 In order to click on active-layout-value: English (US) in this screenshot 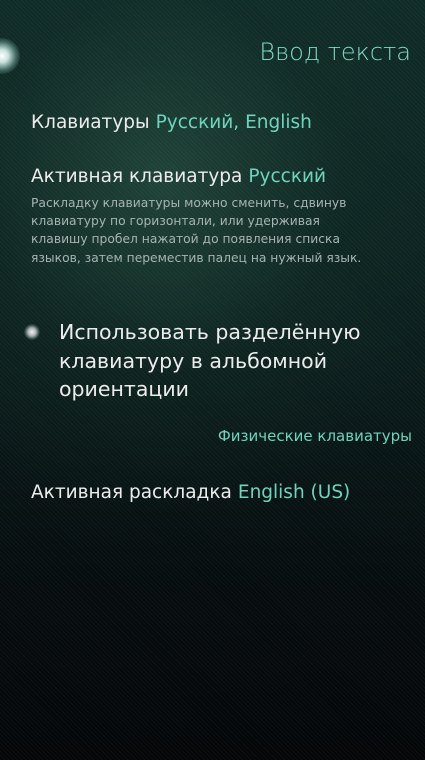, I will do `click(294, 492)`.